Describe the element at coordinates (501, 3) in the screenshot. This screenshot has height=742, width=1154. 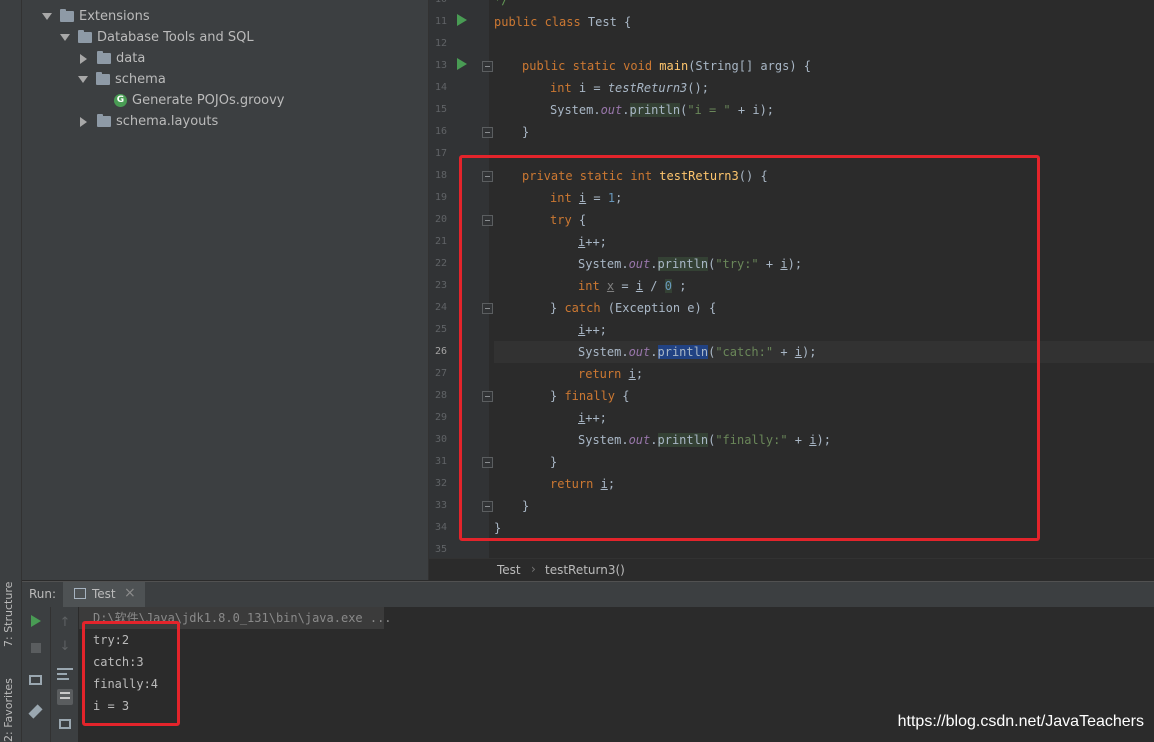
I see `code-line-10: */` at that location.